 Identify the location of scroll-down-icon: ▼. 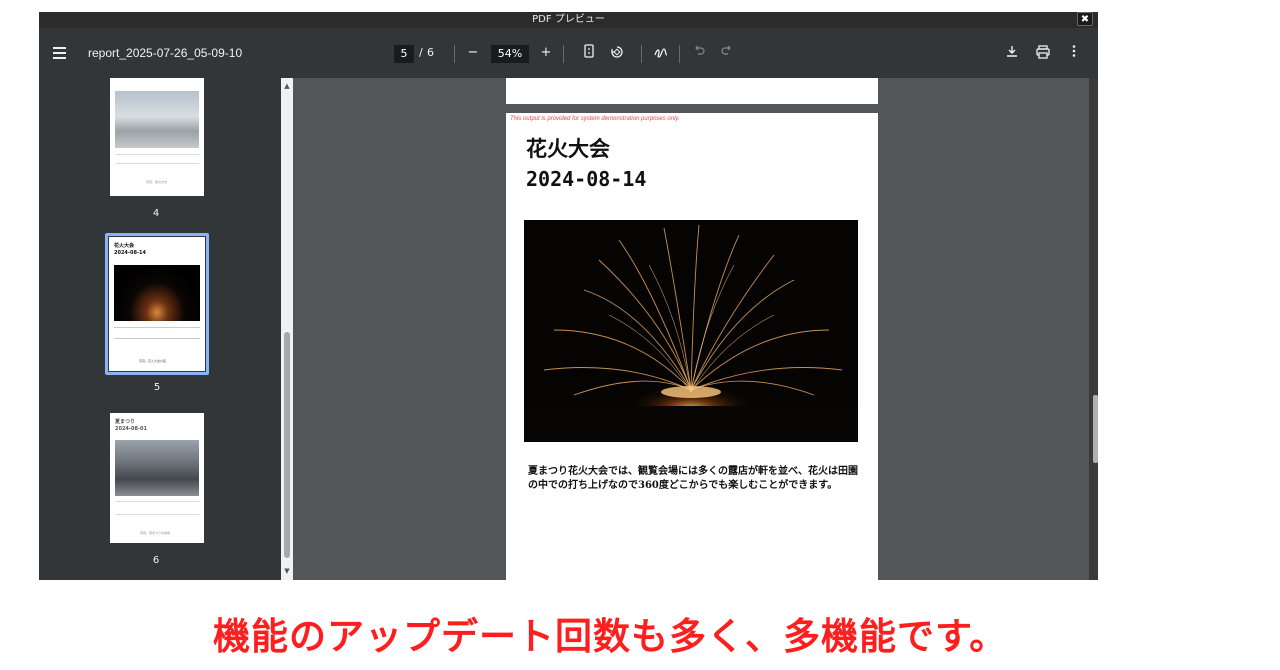
(287, 571).